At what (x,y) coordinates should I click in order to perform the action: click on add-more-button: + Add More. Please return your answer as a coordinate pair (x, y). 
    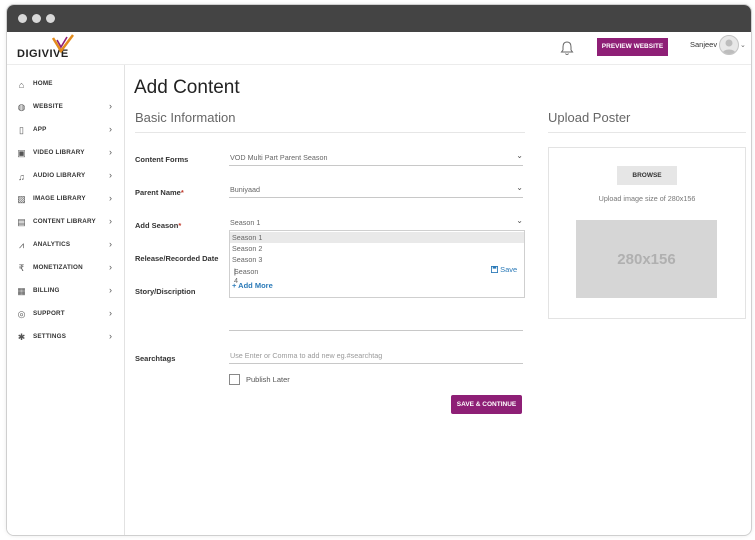
    Looking at the image, I should click on (252, 285).